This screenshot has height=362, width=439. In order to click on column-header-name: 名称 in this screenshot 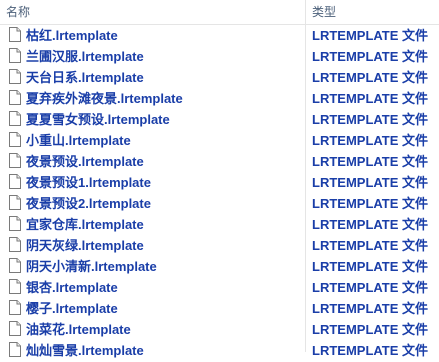, I will do `click(151, 12)`.